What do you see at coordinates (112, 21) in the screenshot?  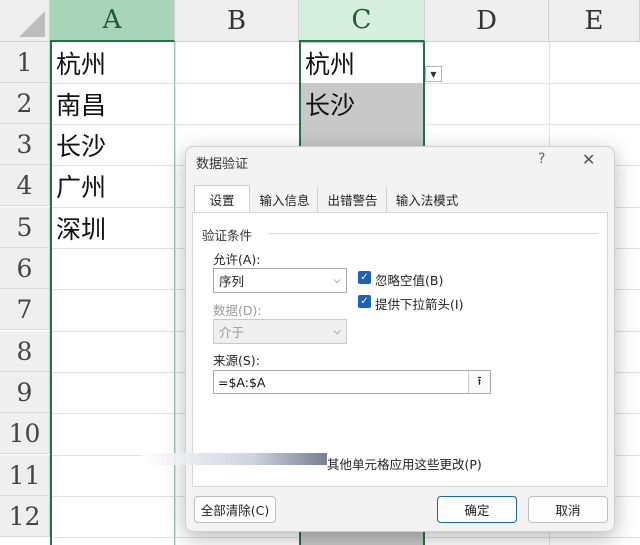 I see `column-header-a: A` at bounding box center [112, 21].